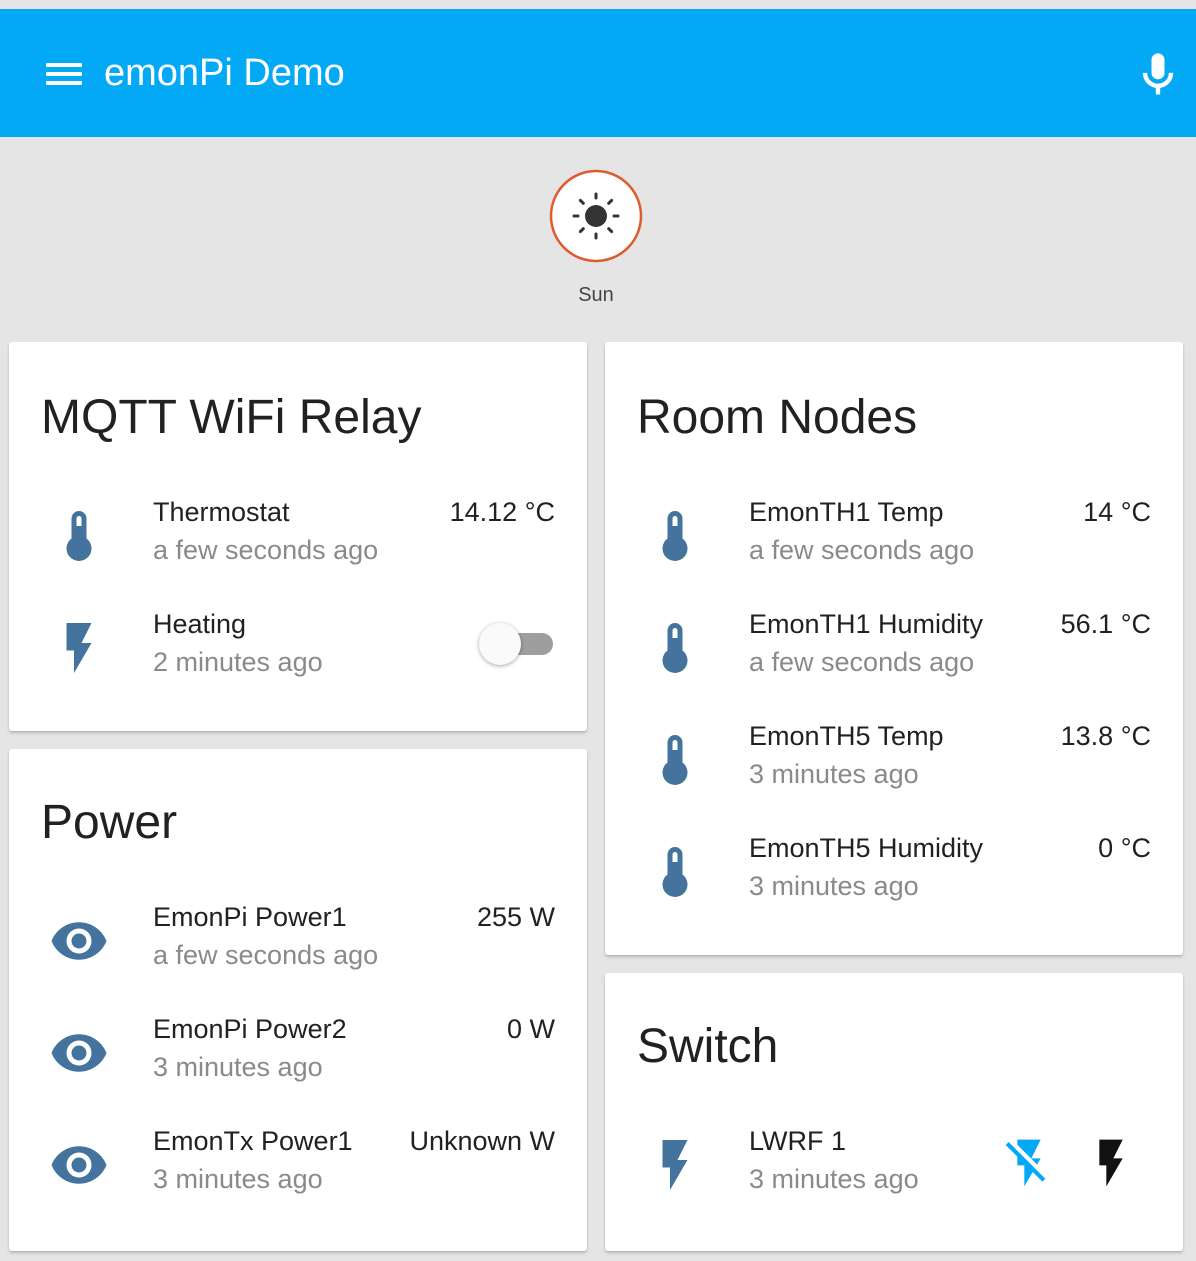 The image size is (1196, 1261). What do you see at coordinates (777, 417) in the screenshot?
I see `card-title: Room Nodes` at bounding box center [777, 417].